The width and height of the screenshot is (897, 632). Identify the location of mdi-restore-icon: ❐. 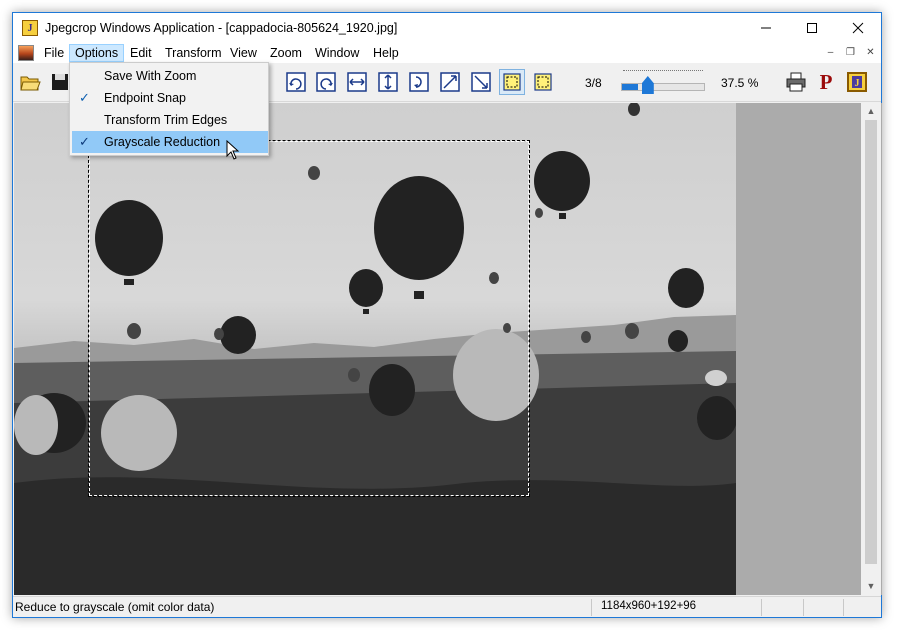
(850, 53).